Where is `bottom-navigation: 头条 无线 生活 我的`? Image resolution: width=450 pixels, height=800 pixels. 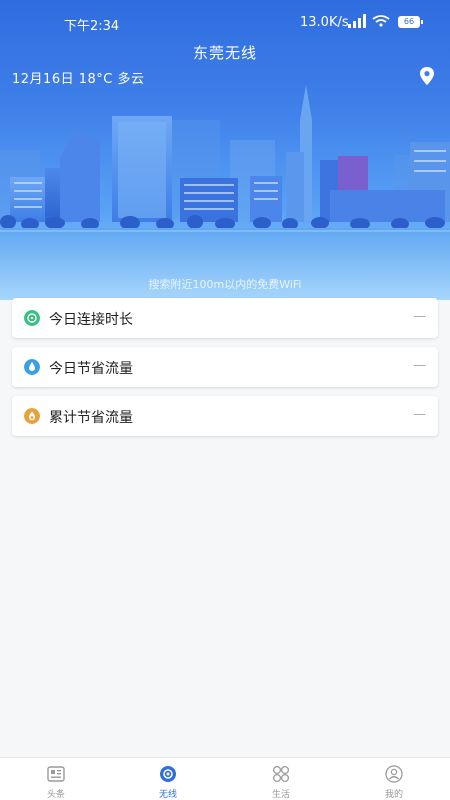
bottom-navigation: 头条 无线 生活 我的 is located at coordinates (225, 778).